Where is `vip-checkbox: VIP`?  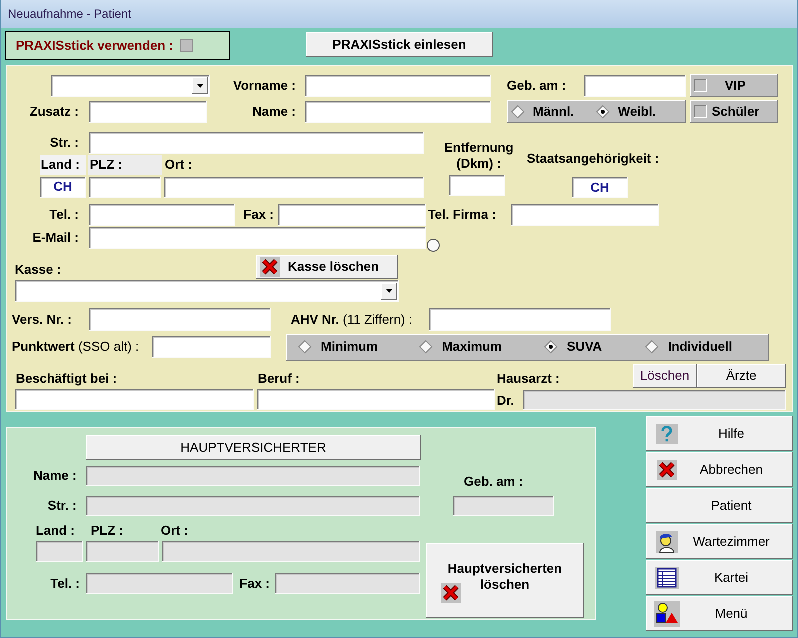
vip-checkbox: VIP is located at coordinates (734, 85).